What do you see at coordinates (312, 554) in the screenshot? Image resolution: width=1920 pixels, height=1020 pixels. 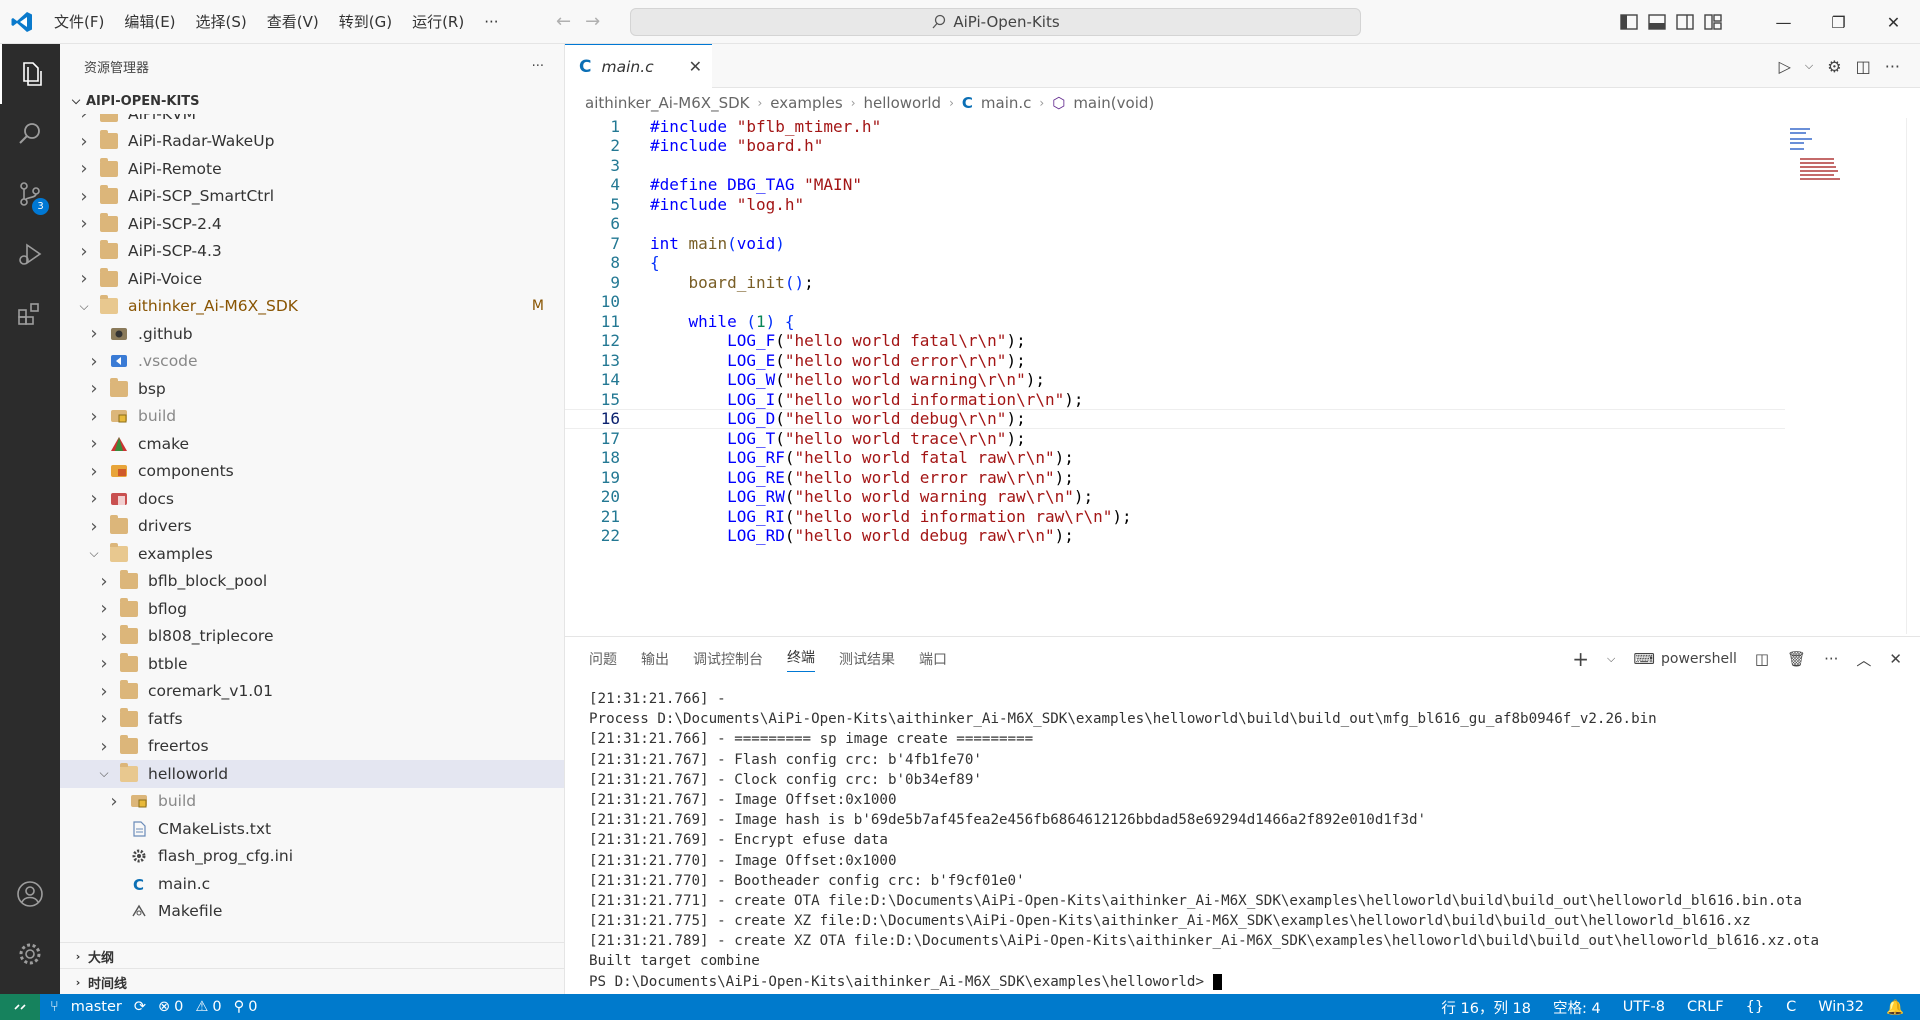 I see `tree-item: ⌵ examples` at bounding box center [312, 554].